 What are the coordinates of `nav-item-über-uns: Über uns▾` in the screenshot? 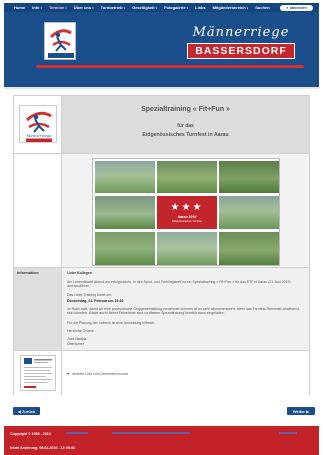 It's located at (84, 7).